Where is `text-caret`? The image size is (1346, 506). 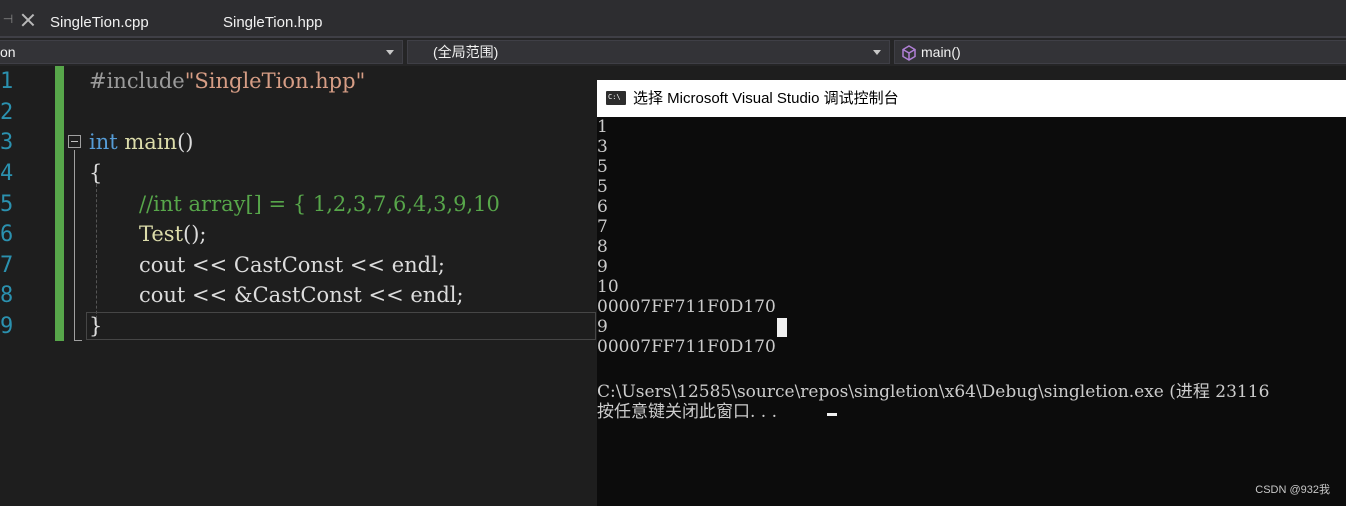
text-caret is located at coordinates (782, 327).